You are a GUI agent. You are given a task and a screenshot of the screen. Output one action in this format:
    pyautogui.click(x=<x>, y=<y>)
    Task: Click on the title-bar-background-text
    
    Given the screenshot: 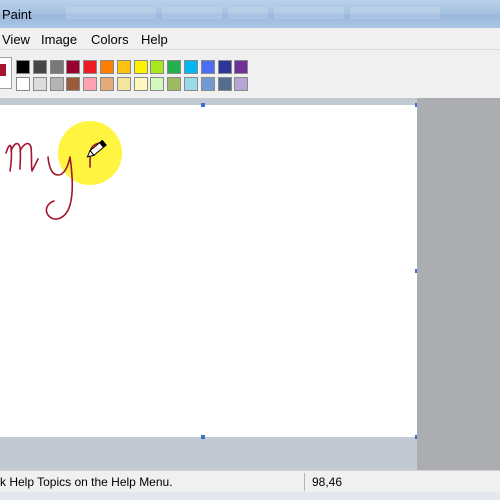 What is the action you would take?
    pyautogui.click(x=276, y=14)
    